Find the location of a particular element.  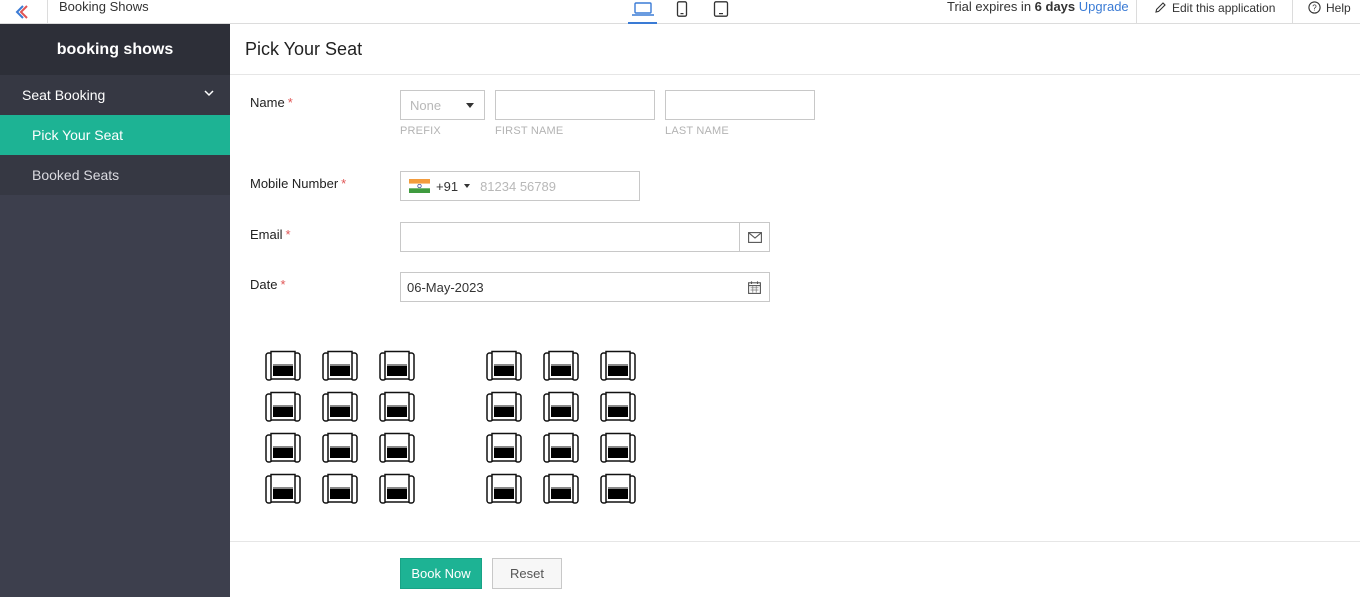

email-addon is located at coordinates (754, 237).